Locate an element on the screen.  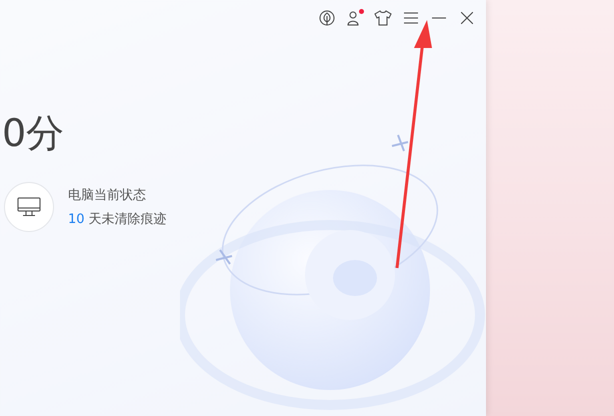
user-icon is located at coordinates (355, 18).